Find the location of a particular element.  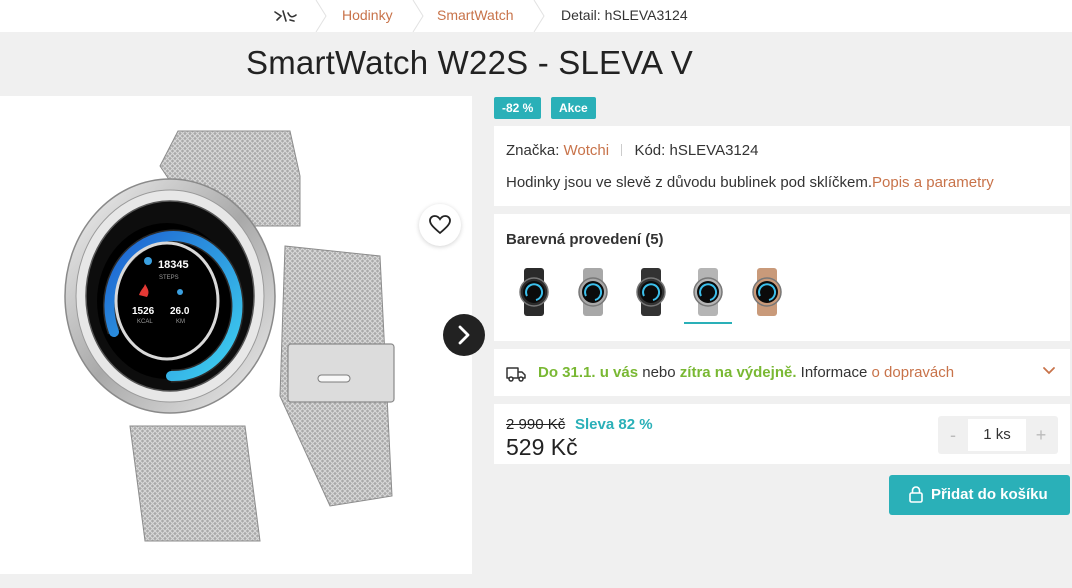

quantity-stepper: - 1 ks + is located at coordinates (998, 435).